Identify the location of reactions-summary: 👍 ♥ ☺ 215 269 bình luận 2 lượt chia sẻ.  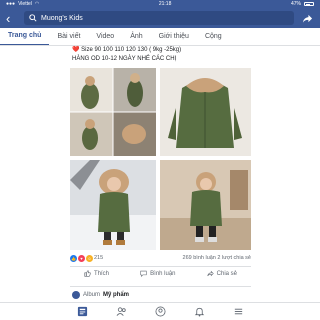
(160, 258).